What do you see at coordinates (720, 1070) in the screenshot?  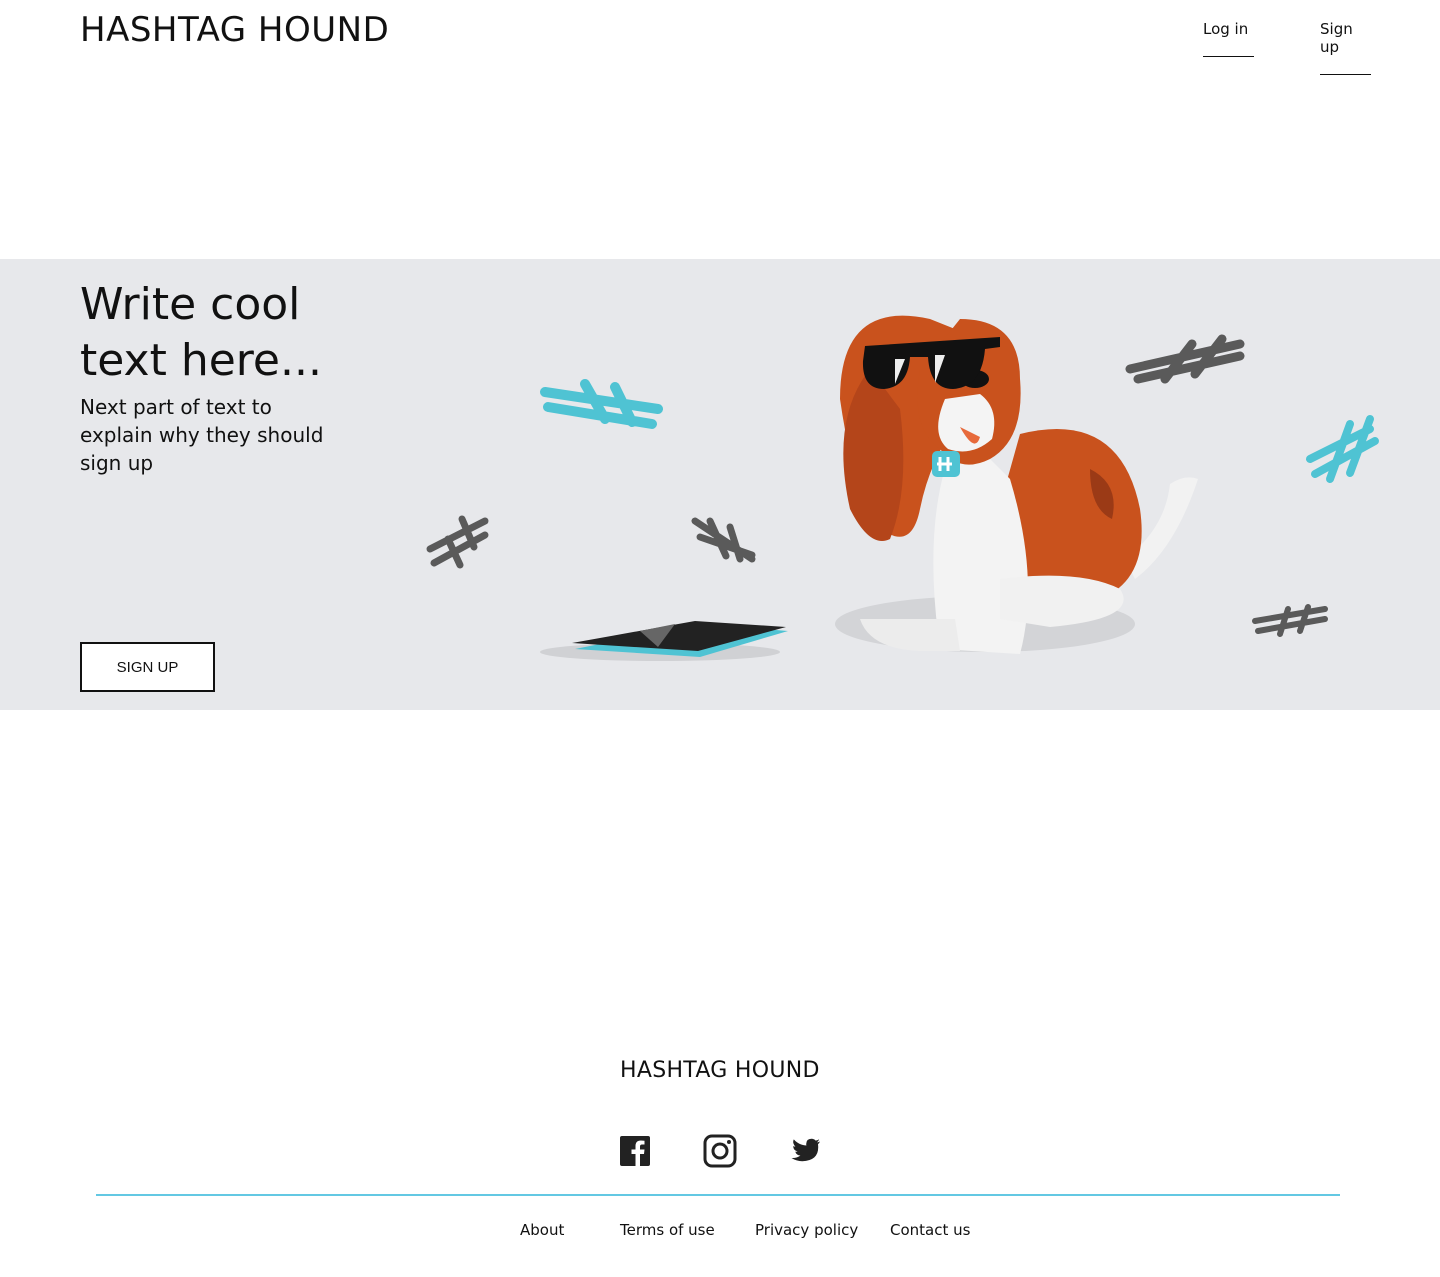 I see `footer-logo: HASHTAG HOUND` at bounding box center [720, 1070].